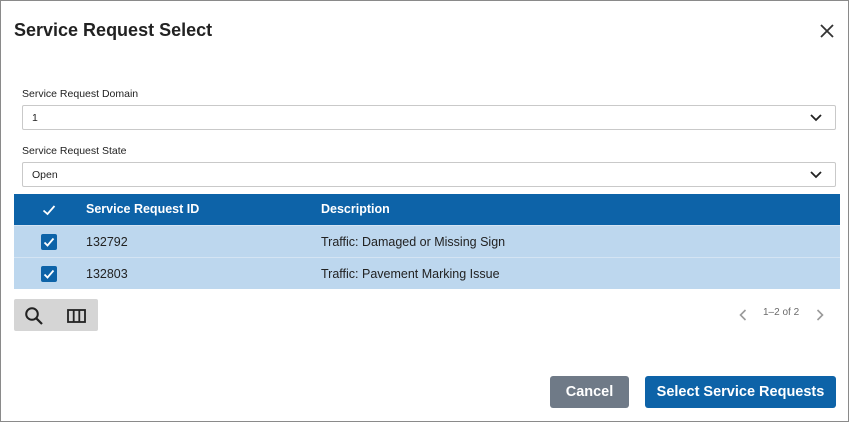 Image resolution: width=849 pixels, height=422 pixels. I want to click on dialog-title: Service Request Select, so click(113, 30).